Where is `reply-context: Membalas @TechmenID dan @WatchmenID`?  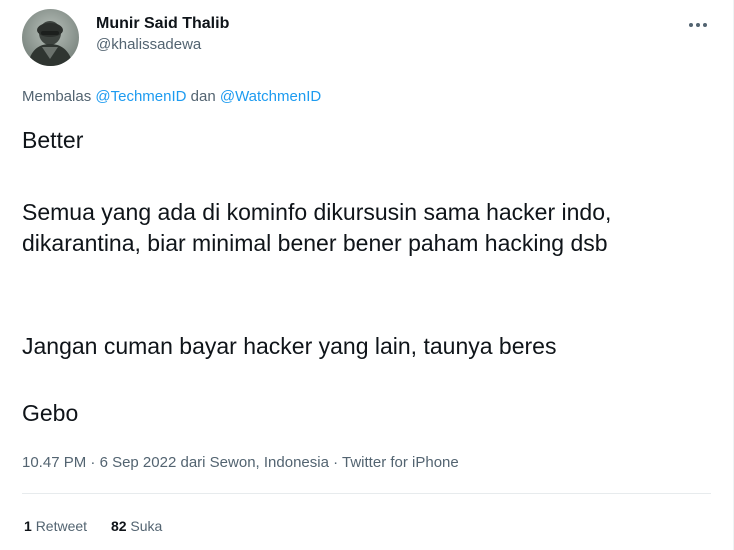 reply-context: Membalas @TechmenID dan @WatchmenID is located at coordinates (171, 97).